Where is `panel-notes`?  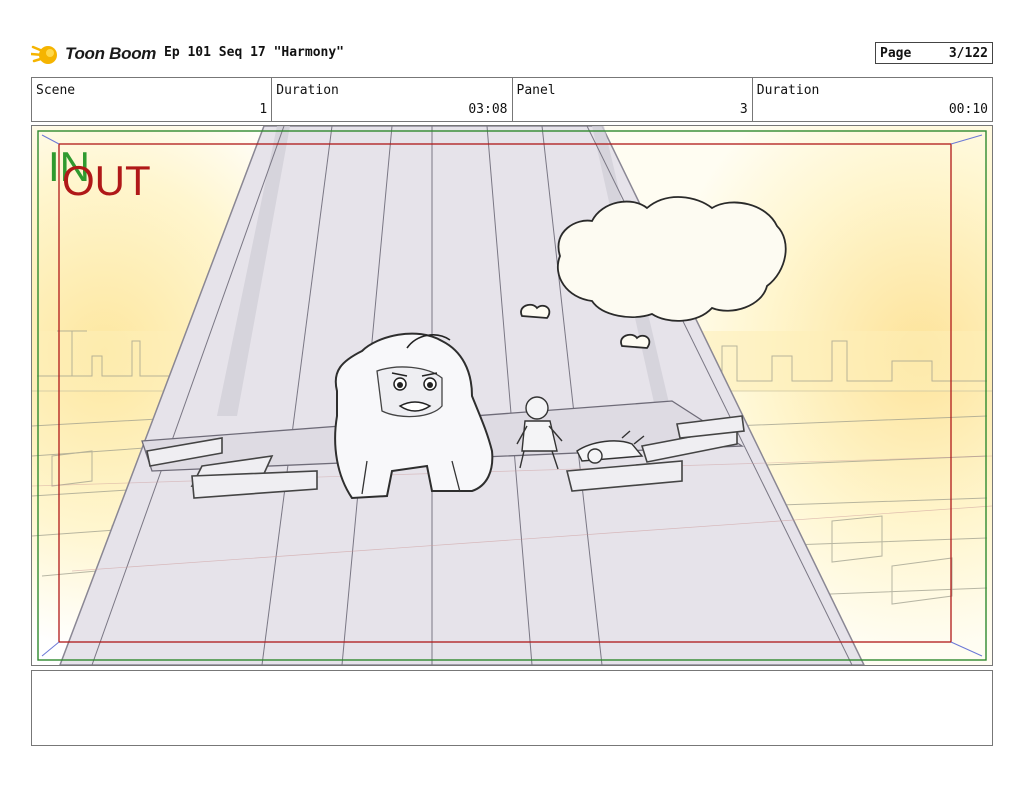
panel-notes is located at coordinates (512, 708).